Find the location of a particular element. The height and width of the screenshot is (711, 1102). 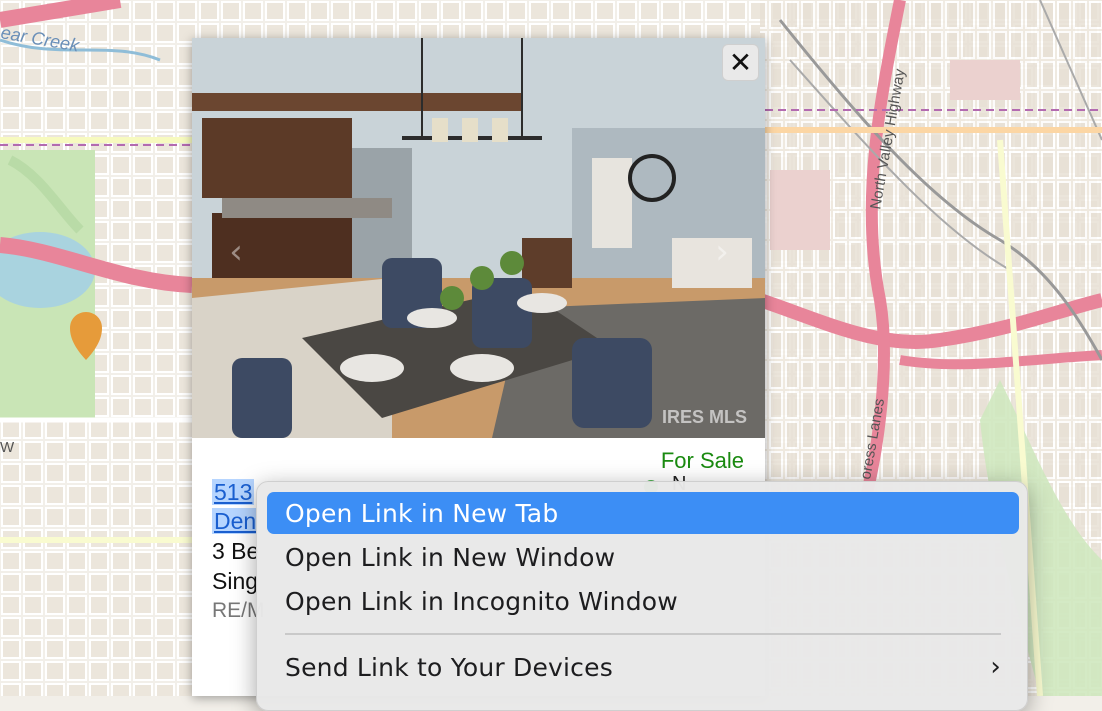

menu-item-open-new-tab: Open Link in New Tab is located at coordinates (643, 513).